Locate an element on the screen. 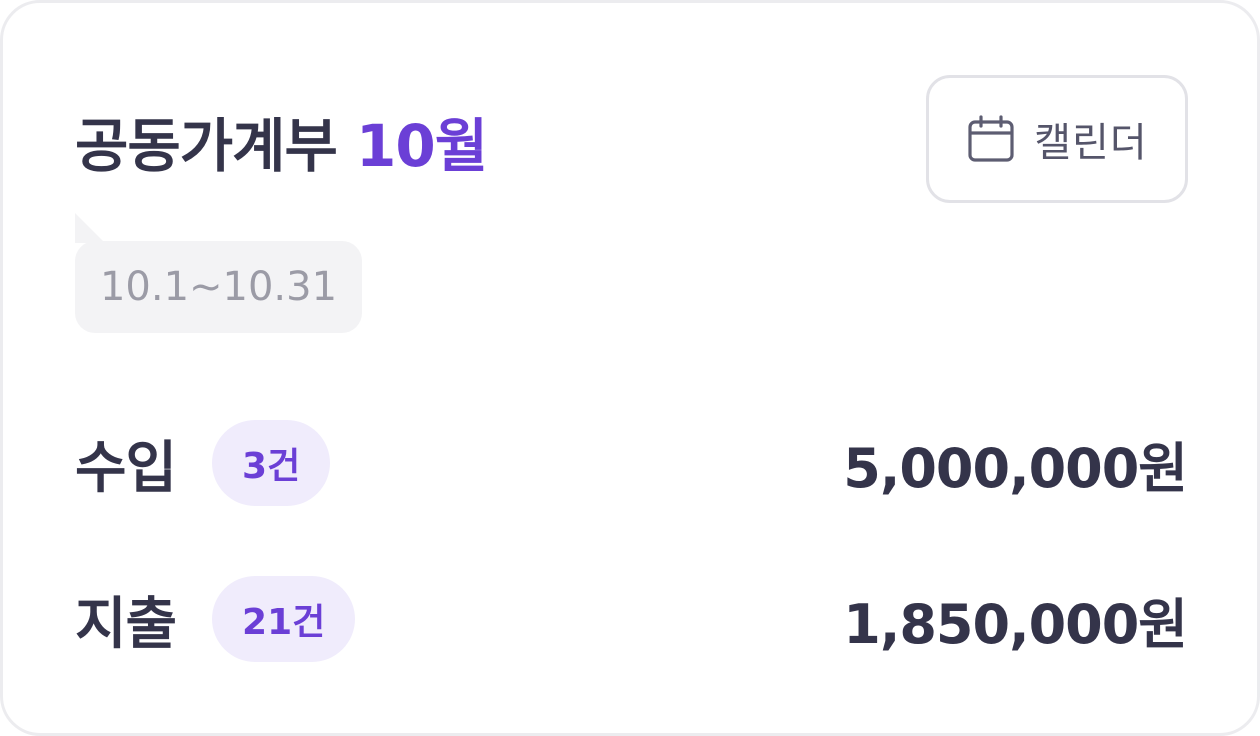  calendar-button: 캘린더 is located at coordinates (1057, 139).